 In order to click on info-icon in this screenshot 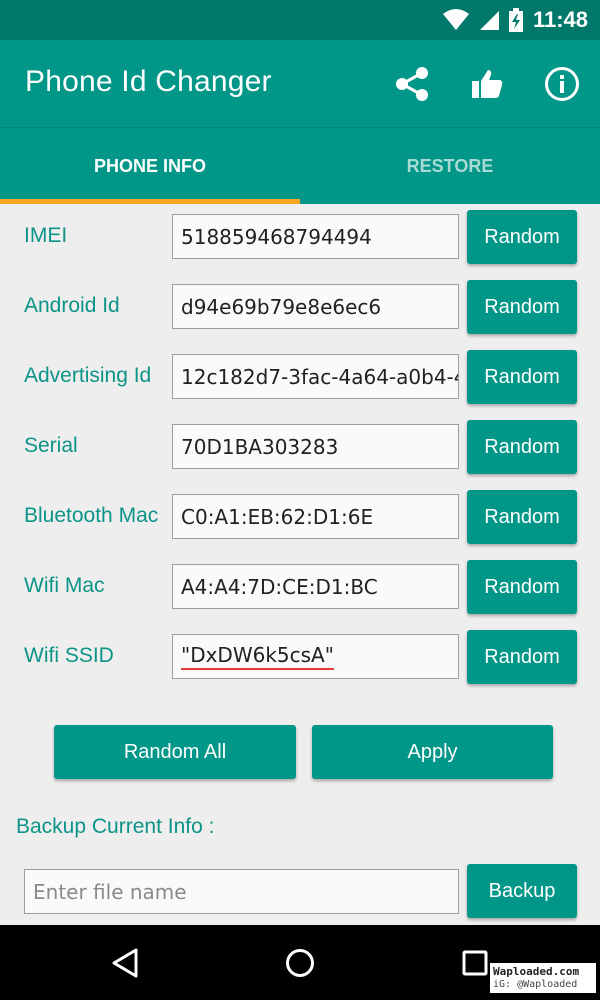, I will do `click(562, 84)`.